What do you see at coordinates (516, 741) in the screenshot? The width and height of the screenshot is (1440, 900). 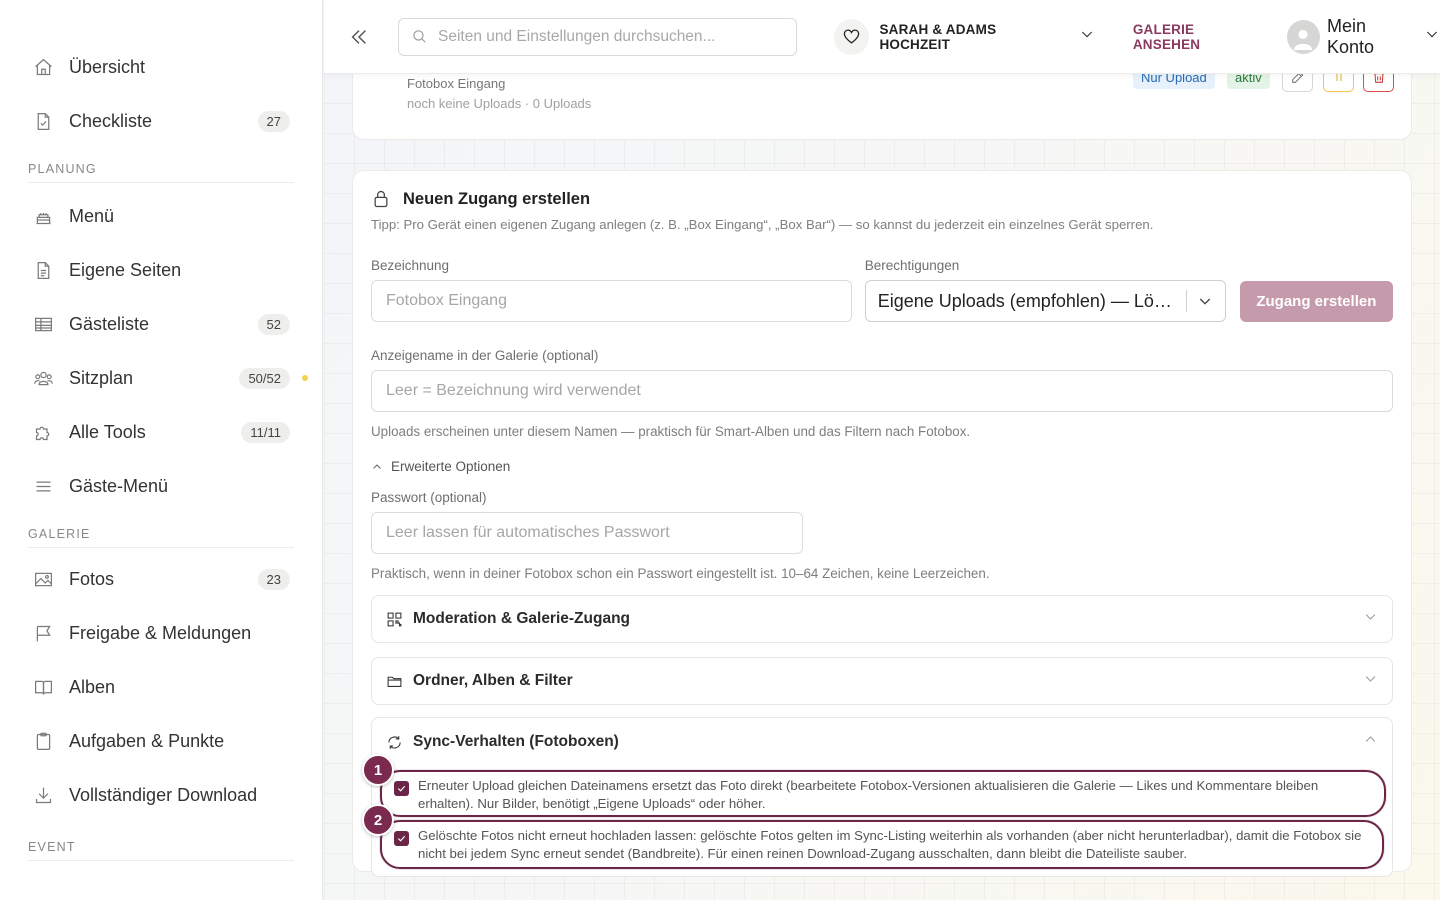 I see `accordion-label: Sync-Verhalten (Fotoboxen)` at bounding box center [516, 741].